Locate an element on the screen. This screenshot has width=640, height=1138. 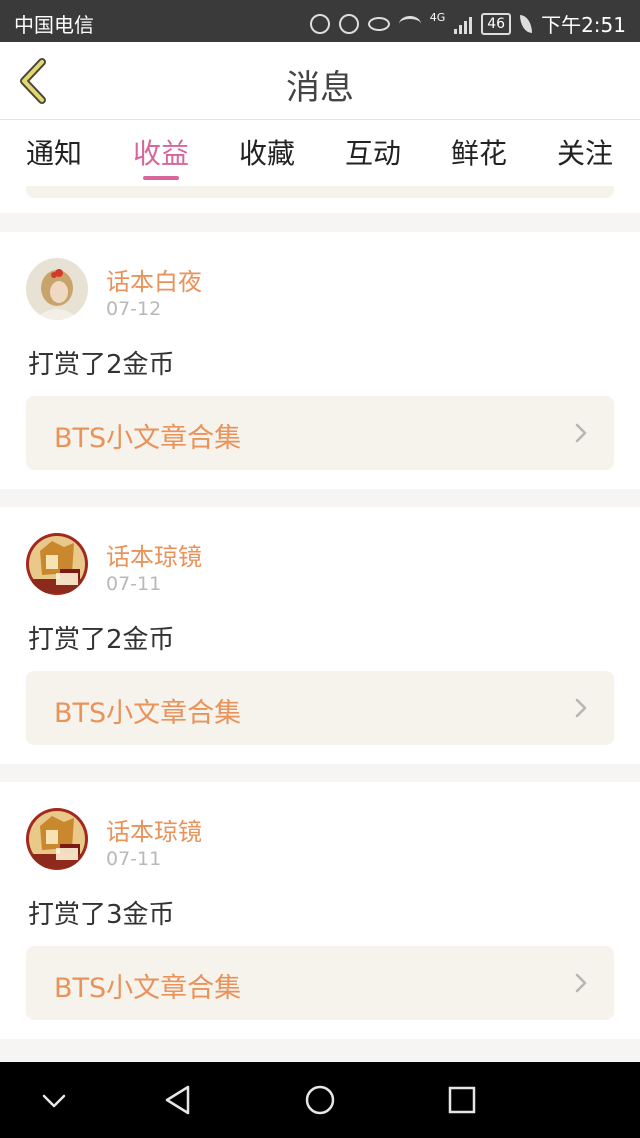
back-triangle-icon is located at coordinates (177, 1100).